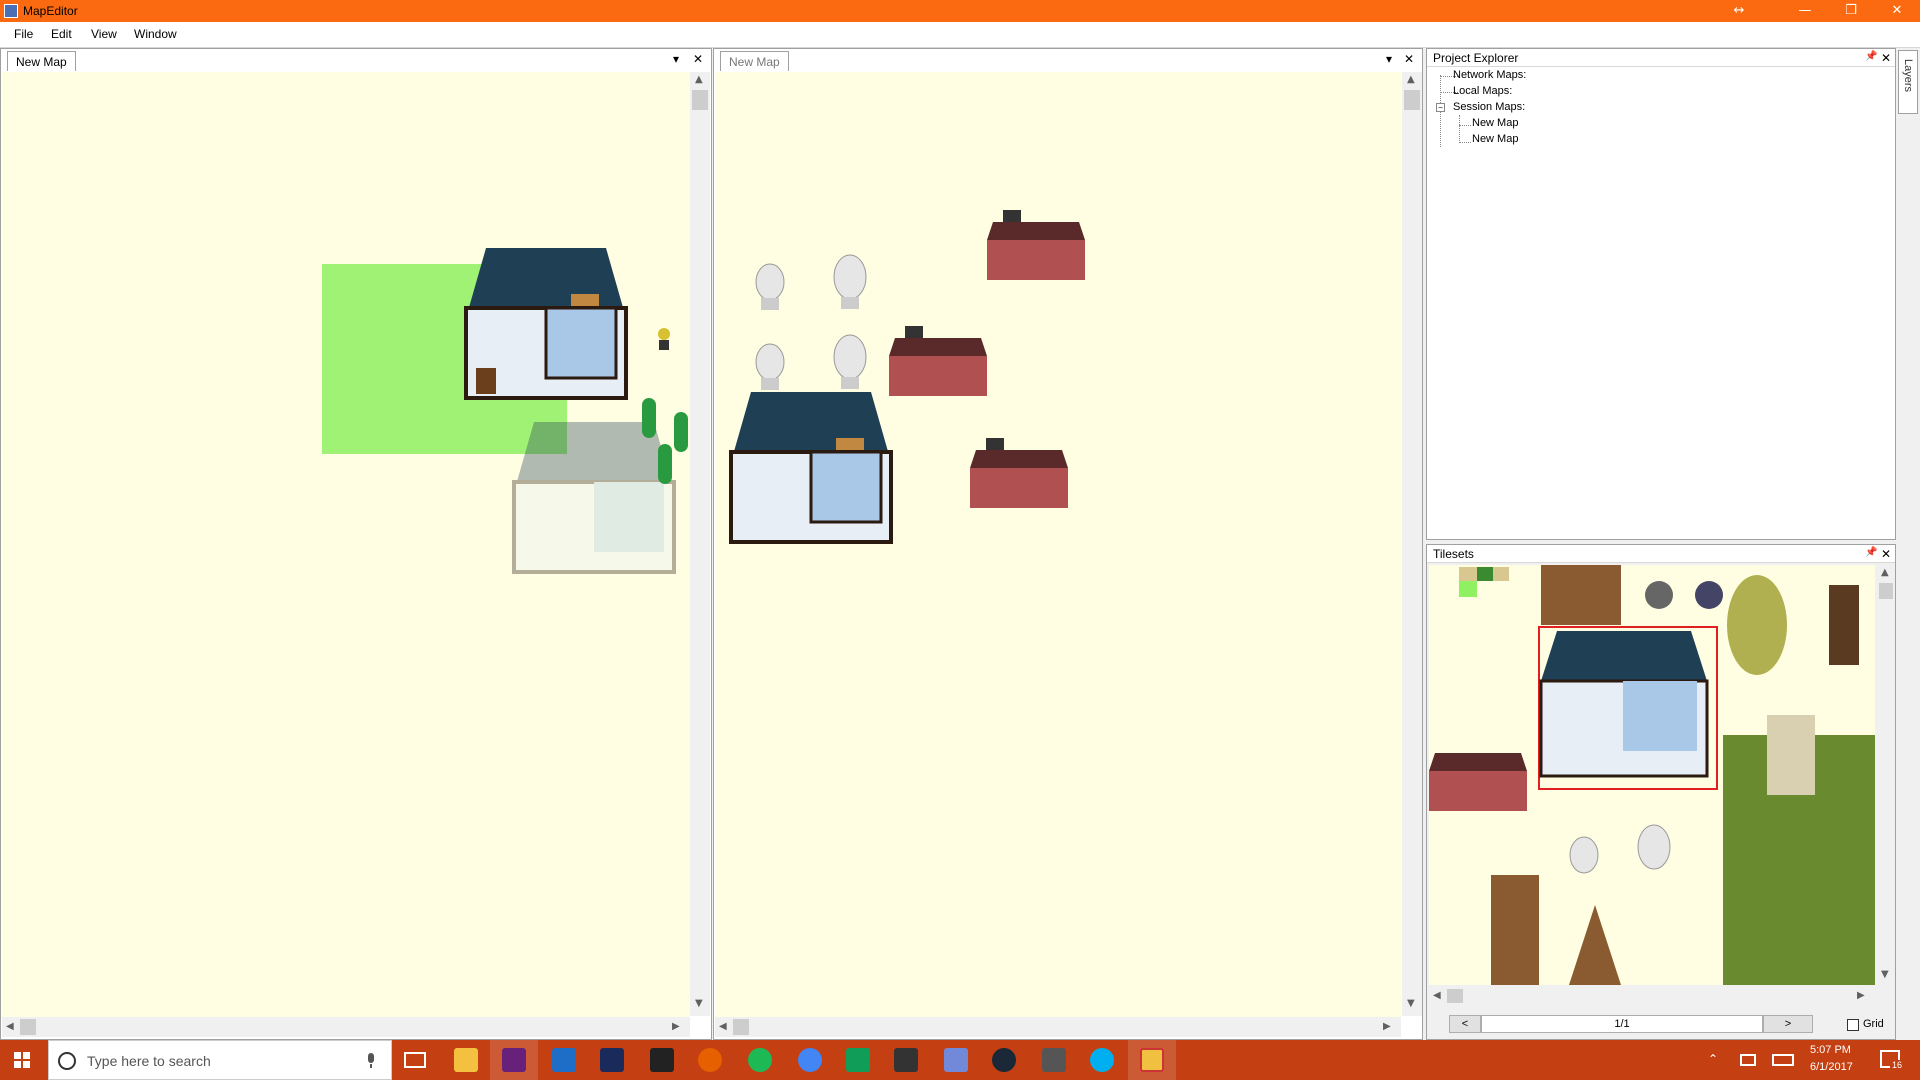  Describe the element at coordinates (41, 61) in the screenshot. I see `tab-new-map-left: New Map` at that location.